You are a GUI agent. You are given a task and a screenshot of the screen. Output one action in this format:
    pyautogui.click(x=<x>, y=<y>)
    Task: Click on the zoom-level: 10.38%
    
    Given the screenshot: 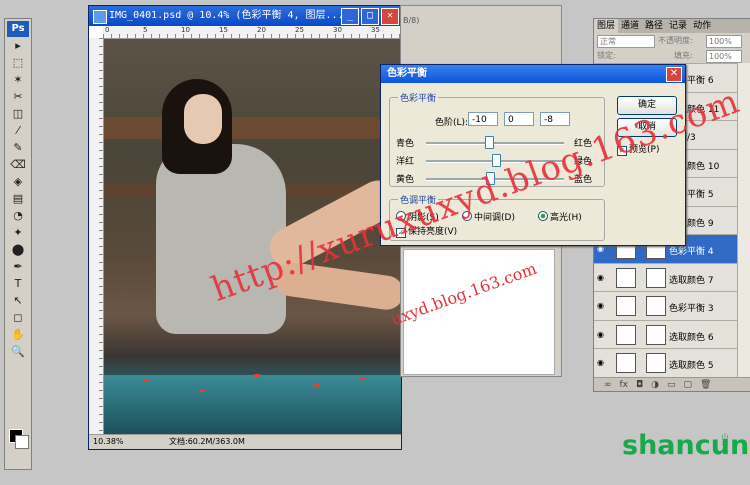 What is the action you would take?
    pyautogui.click(x=108, y=442)
    